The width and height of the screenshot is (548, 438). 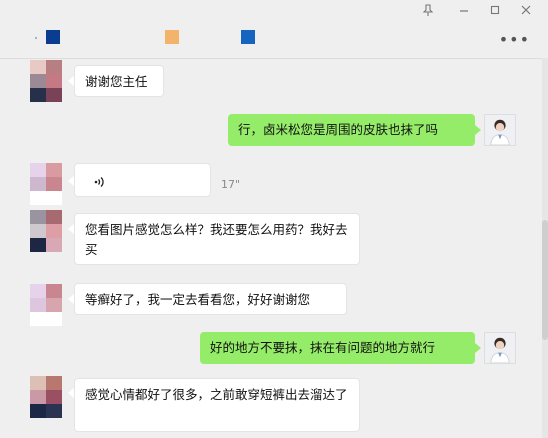 I want to click on more-icon: •••, so click(x=514, y=39).